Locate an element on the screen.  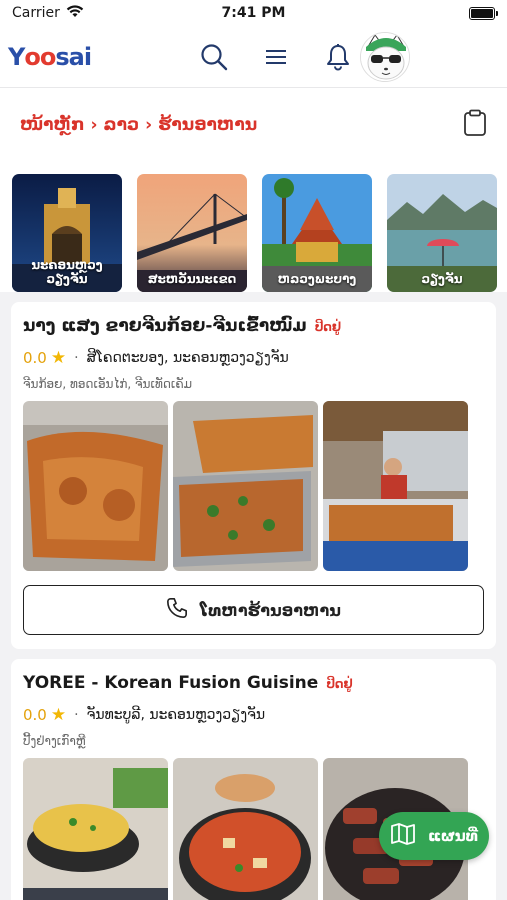
city-card-savannakhet: ສະຫວັນນະເຂດ is located at coordinates (192, 233).